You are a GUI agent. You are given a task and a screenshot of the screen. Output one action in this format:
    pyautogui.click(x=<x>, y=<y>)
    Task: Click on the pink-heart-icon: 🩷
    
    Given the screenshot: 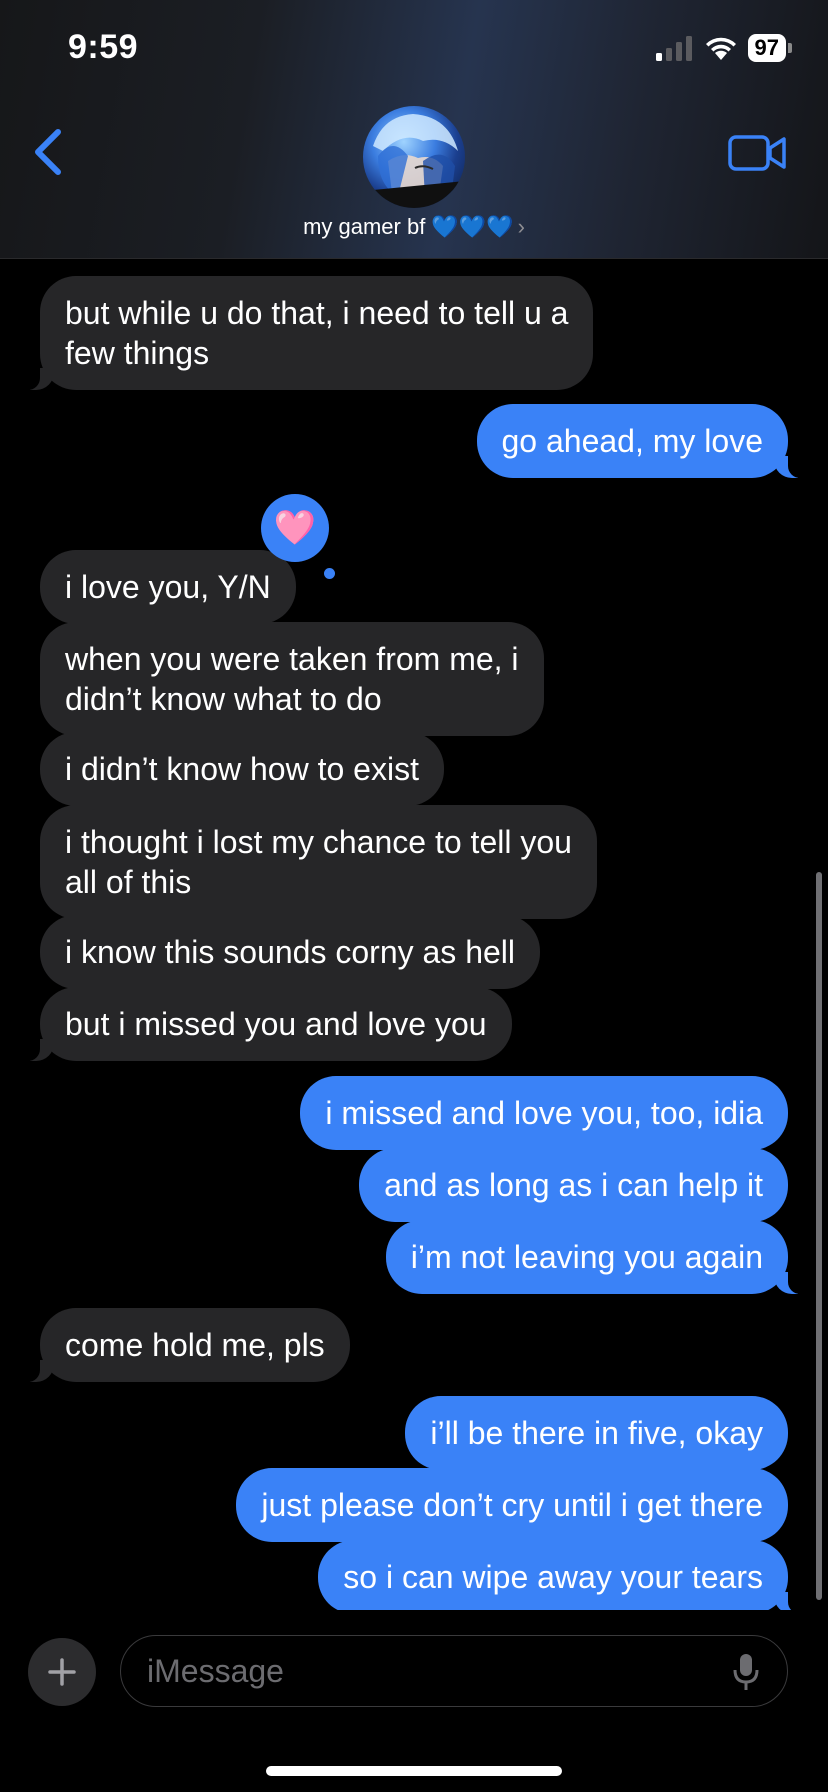 What is the action you would take?
    pyautogui.click(x=295, y=528)
    